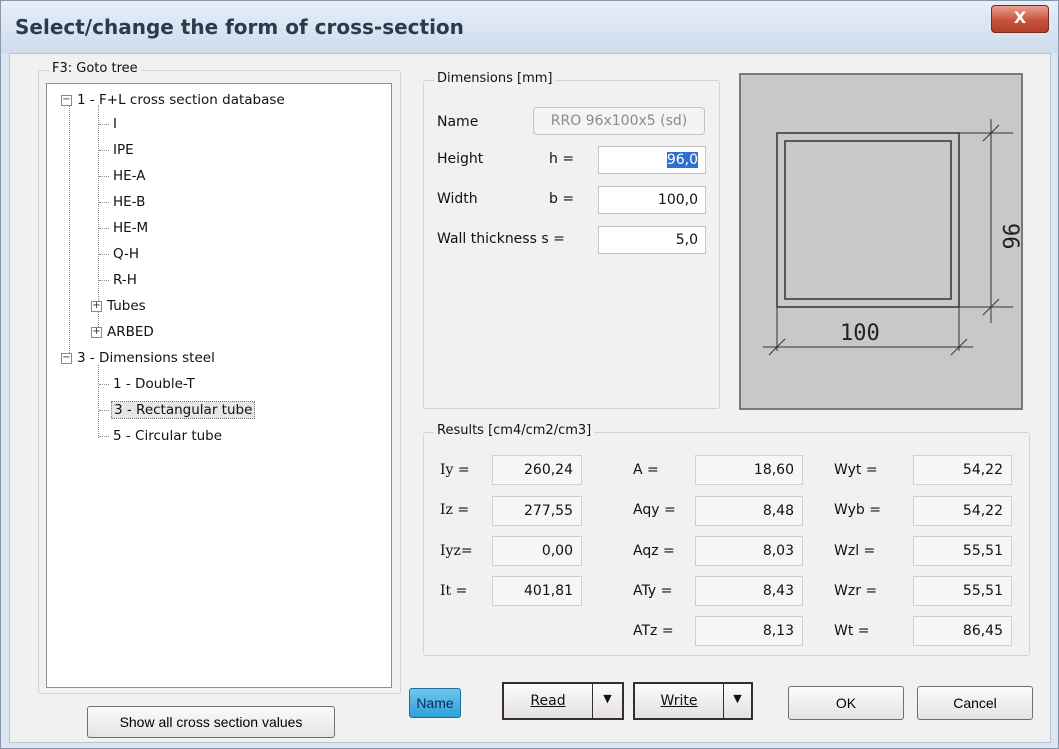 This screenshot has height=749, width=1059. Describe the element at coordinates (652, 240) in the screenshot. I see `wall-thickness-input: 5,0` at that location.